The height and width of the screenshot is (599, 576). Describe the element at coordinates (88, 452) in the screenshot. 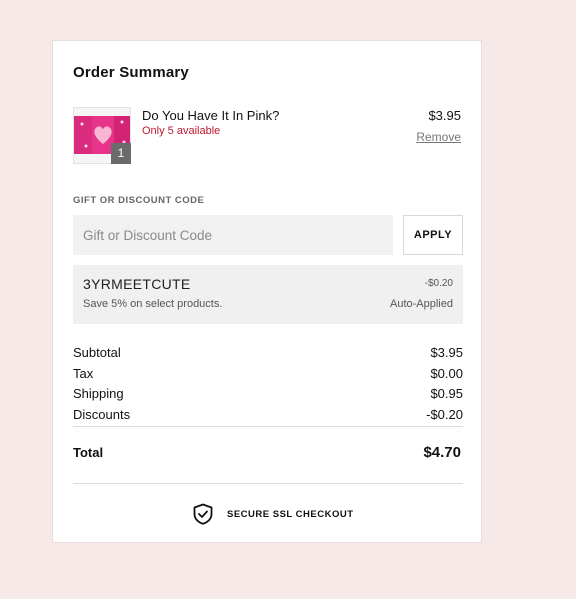

I see `total-label: Total` at that location.